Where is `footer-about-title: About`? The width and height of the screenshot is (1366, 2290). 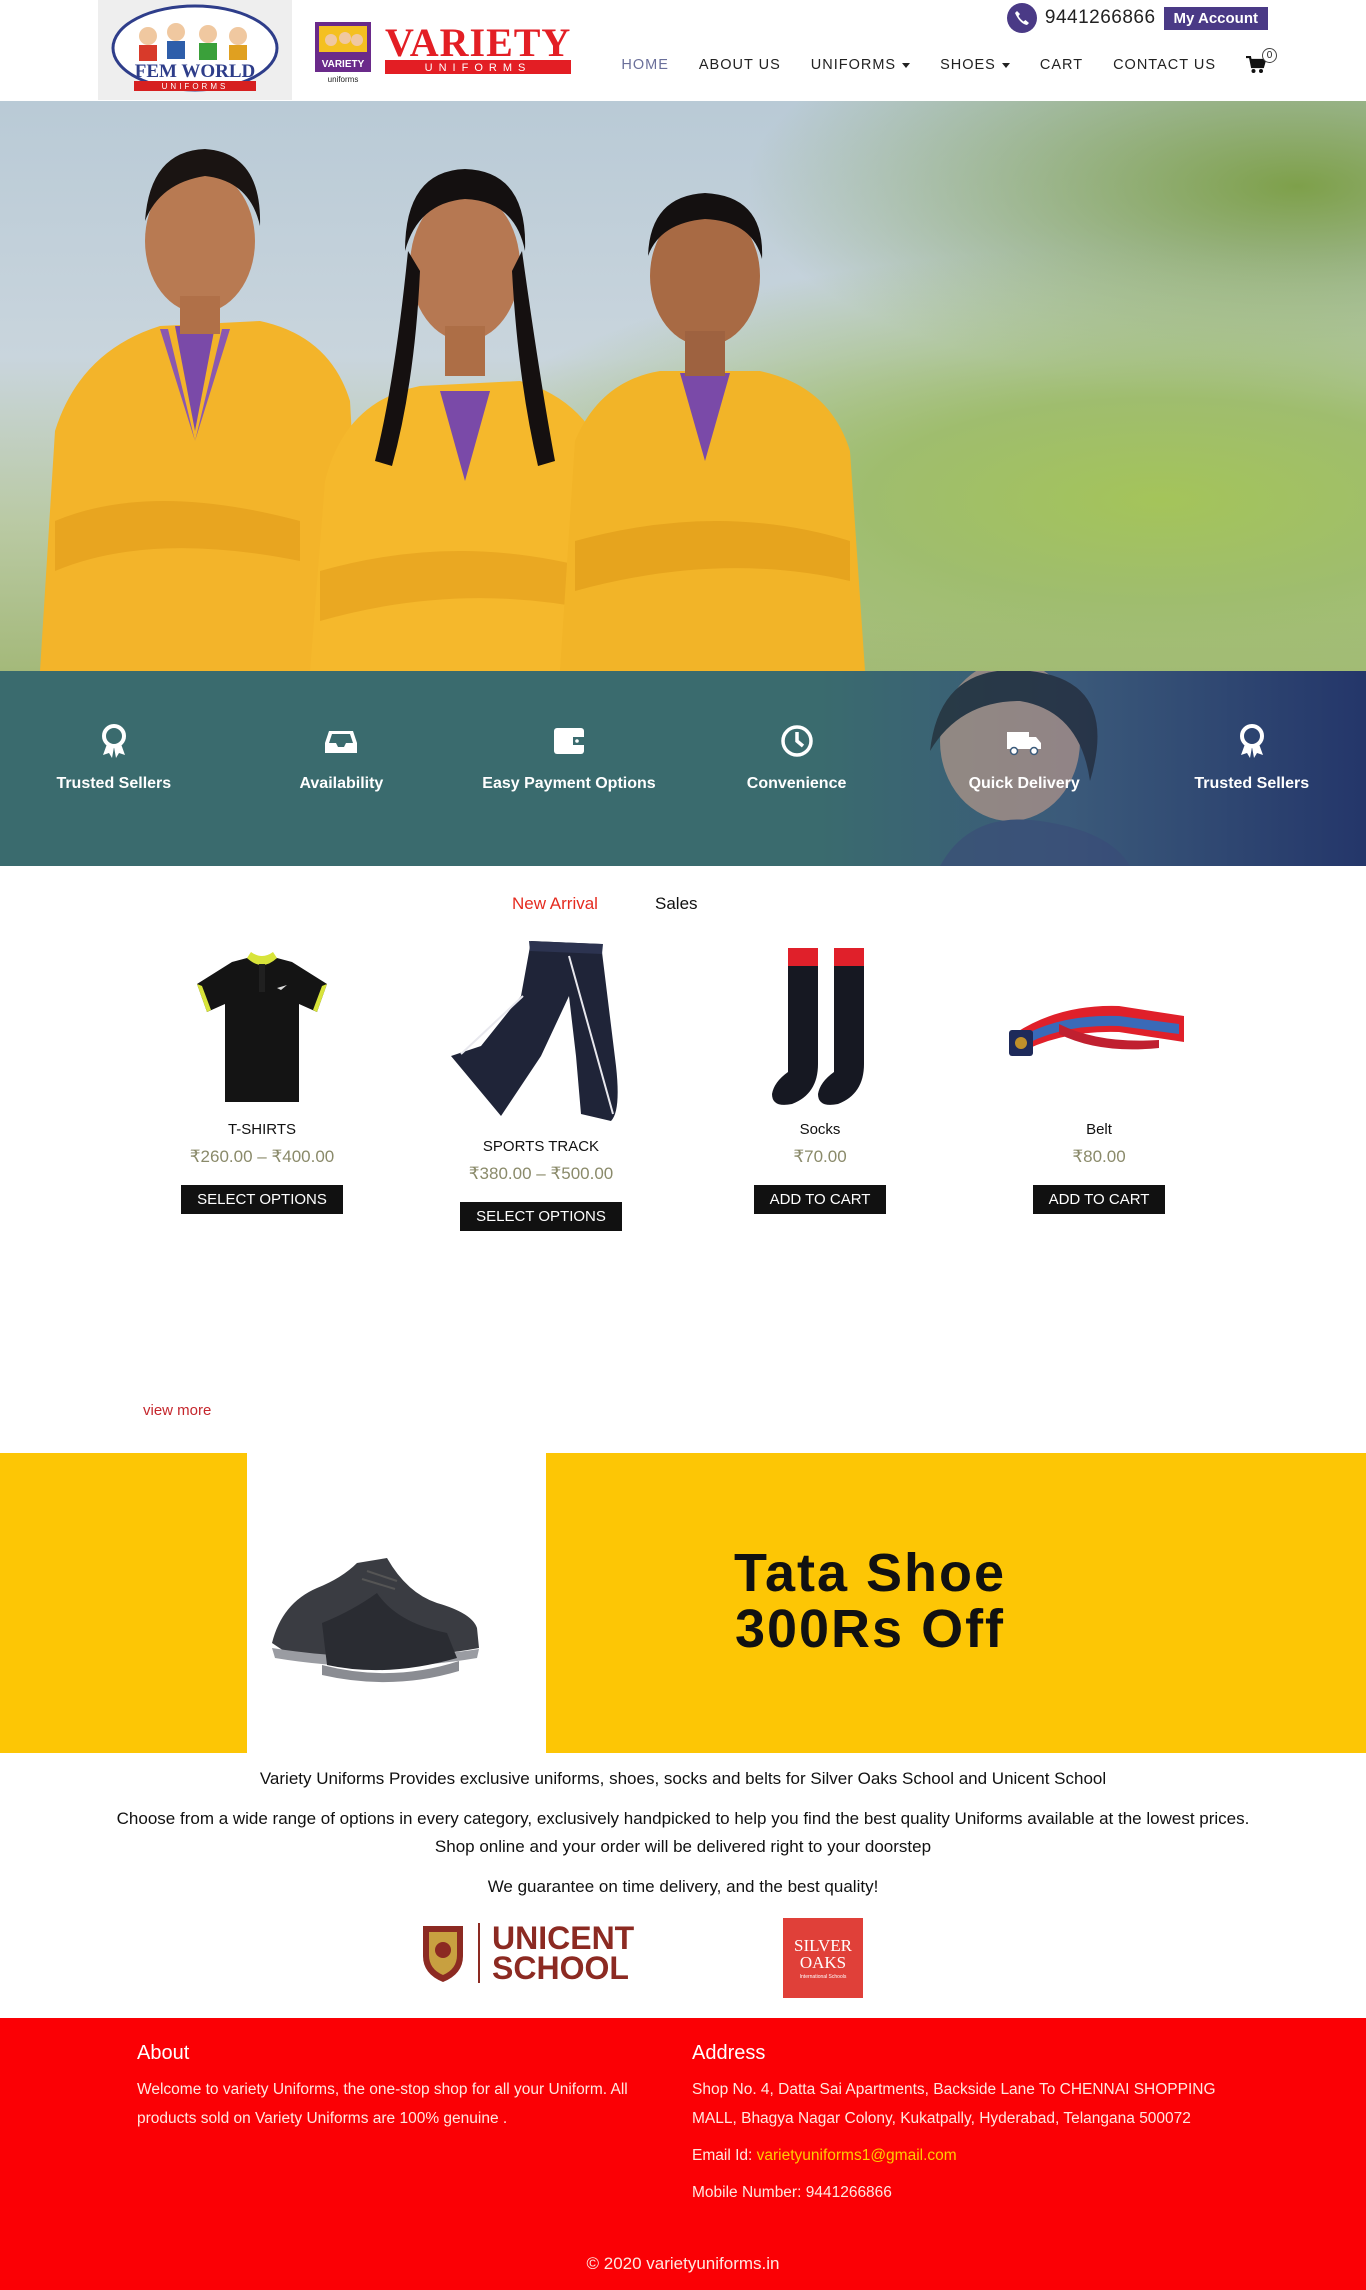 footer-about-title: About is located at coordinates (163, 2053).